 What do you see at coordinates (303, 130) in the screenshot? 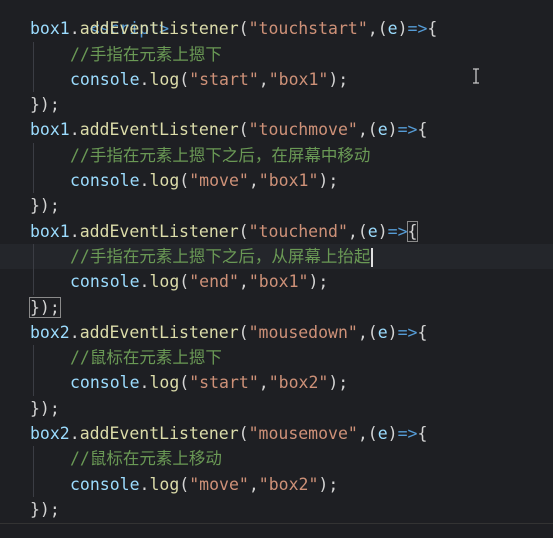
I see `event-name: "touchmove"` at bounding box center [303, 130].